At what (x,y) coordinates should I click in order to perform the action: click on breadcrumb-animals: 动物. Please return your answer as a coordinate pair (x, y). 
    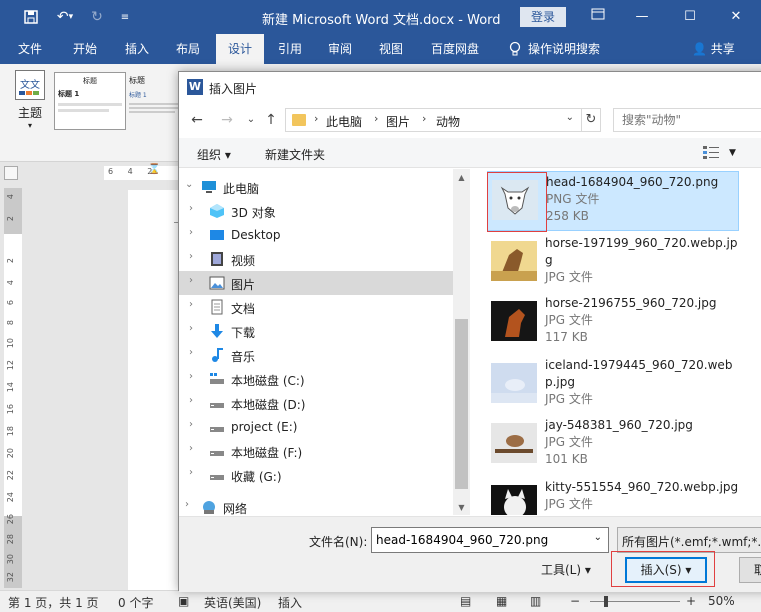
    Looking at the image, I should click on (448, 121).